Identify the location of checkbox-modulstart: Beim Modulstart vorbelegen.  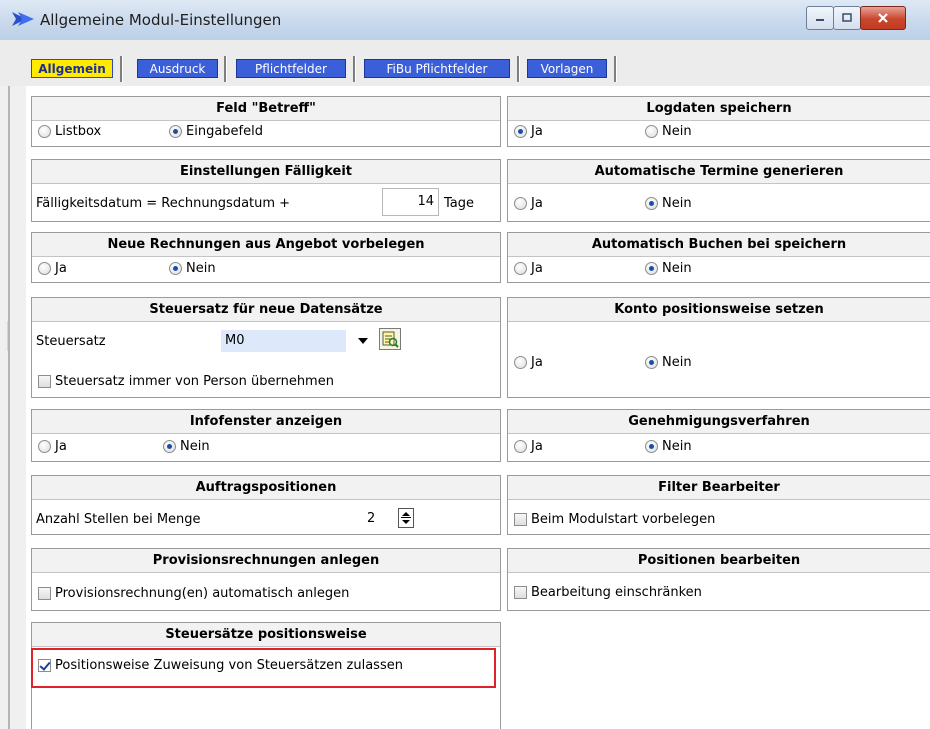
(614, 519).